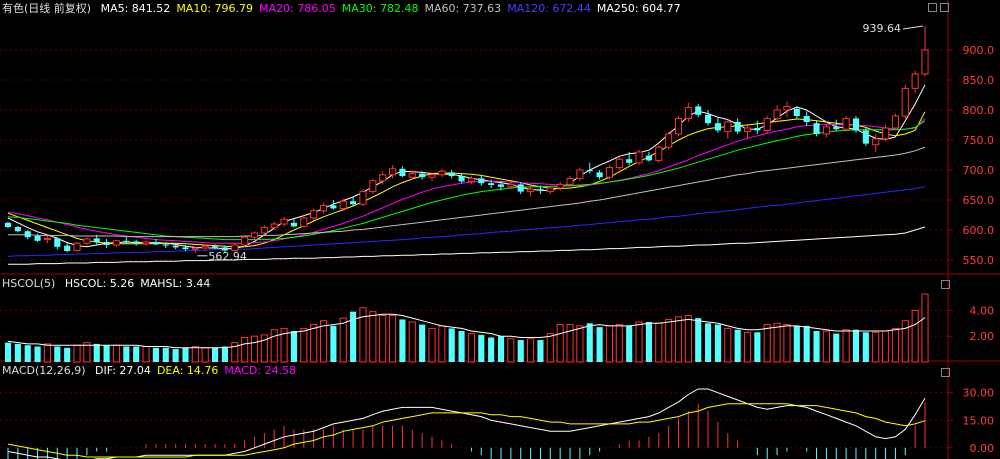 The image size is (1000, 459). Describe the element at coordinates (215, 8) in the screenshot. I see `ma-legend-item-1: MA10: 796.79` at that location.